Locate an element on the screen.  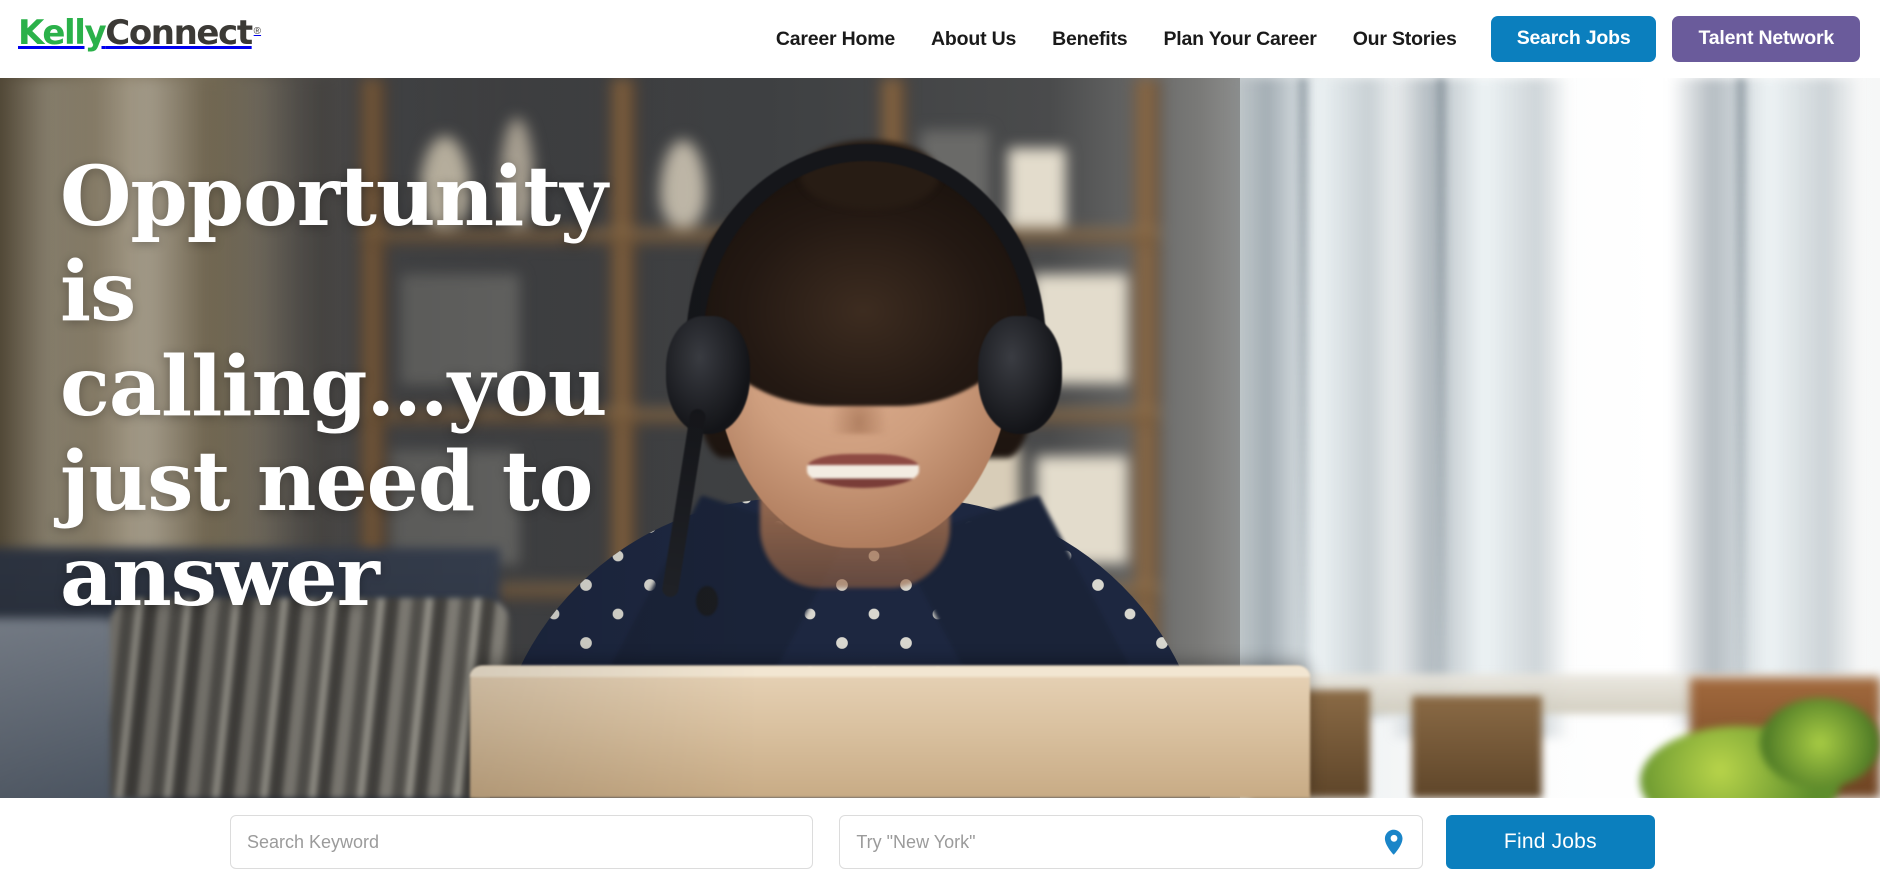
headset-mic-tip is located at coordinates (707, 601).